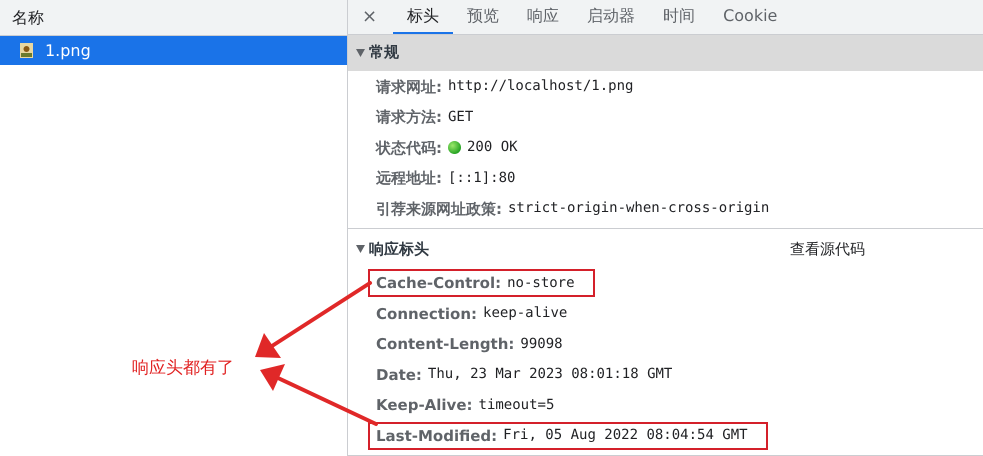  I want to click on header-value: Thu, 23 Mar 2023 08:01:18 GMT, so click(550, 374).